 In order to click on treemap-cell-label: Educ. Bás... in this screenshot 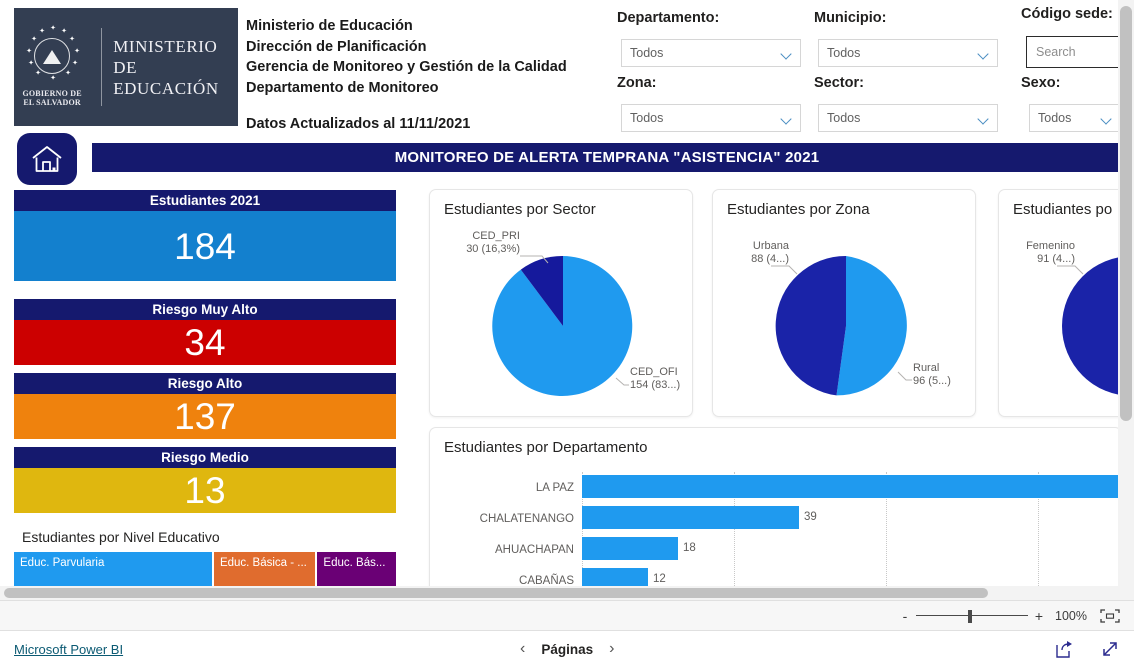, I will do `click(354, 563)`.